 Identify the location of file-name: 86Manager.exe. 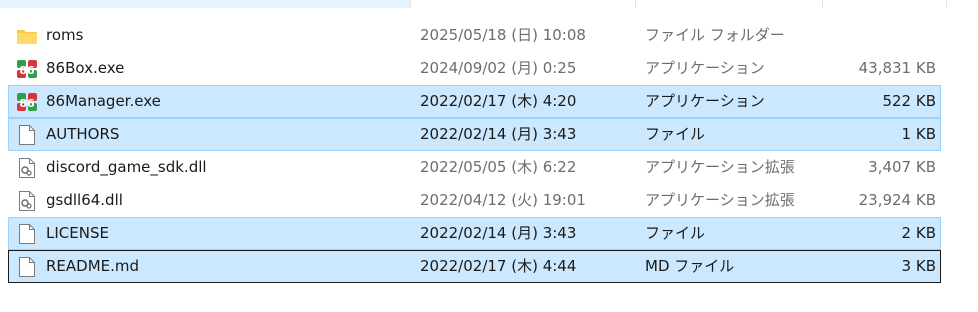
(103, 101).